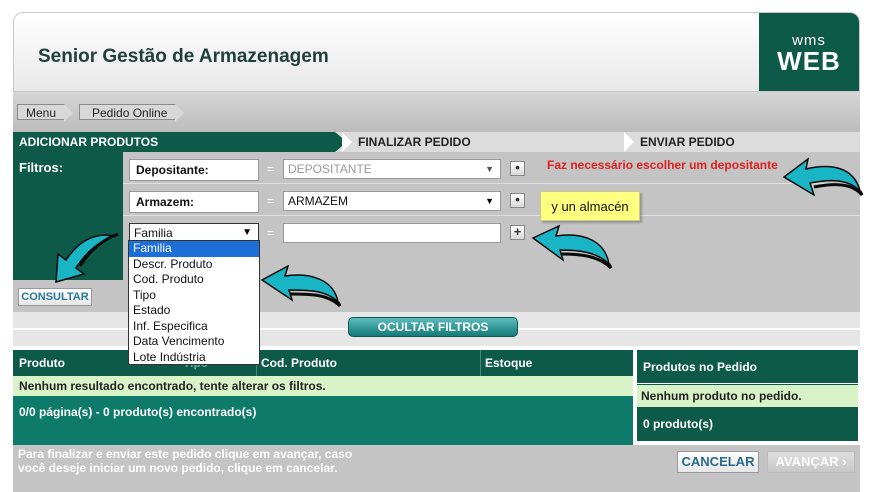  Describe the element at coordinates (392, 233) in the screenshot. I see `filter-value-input` at that location.